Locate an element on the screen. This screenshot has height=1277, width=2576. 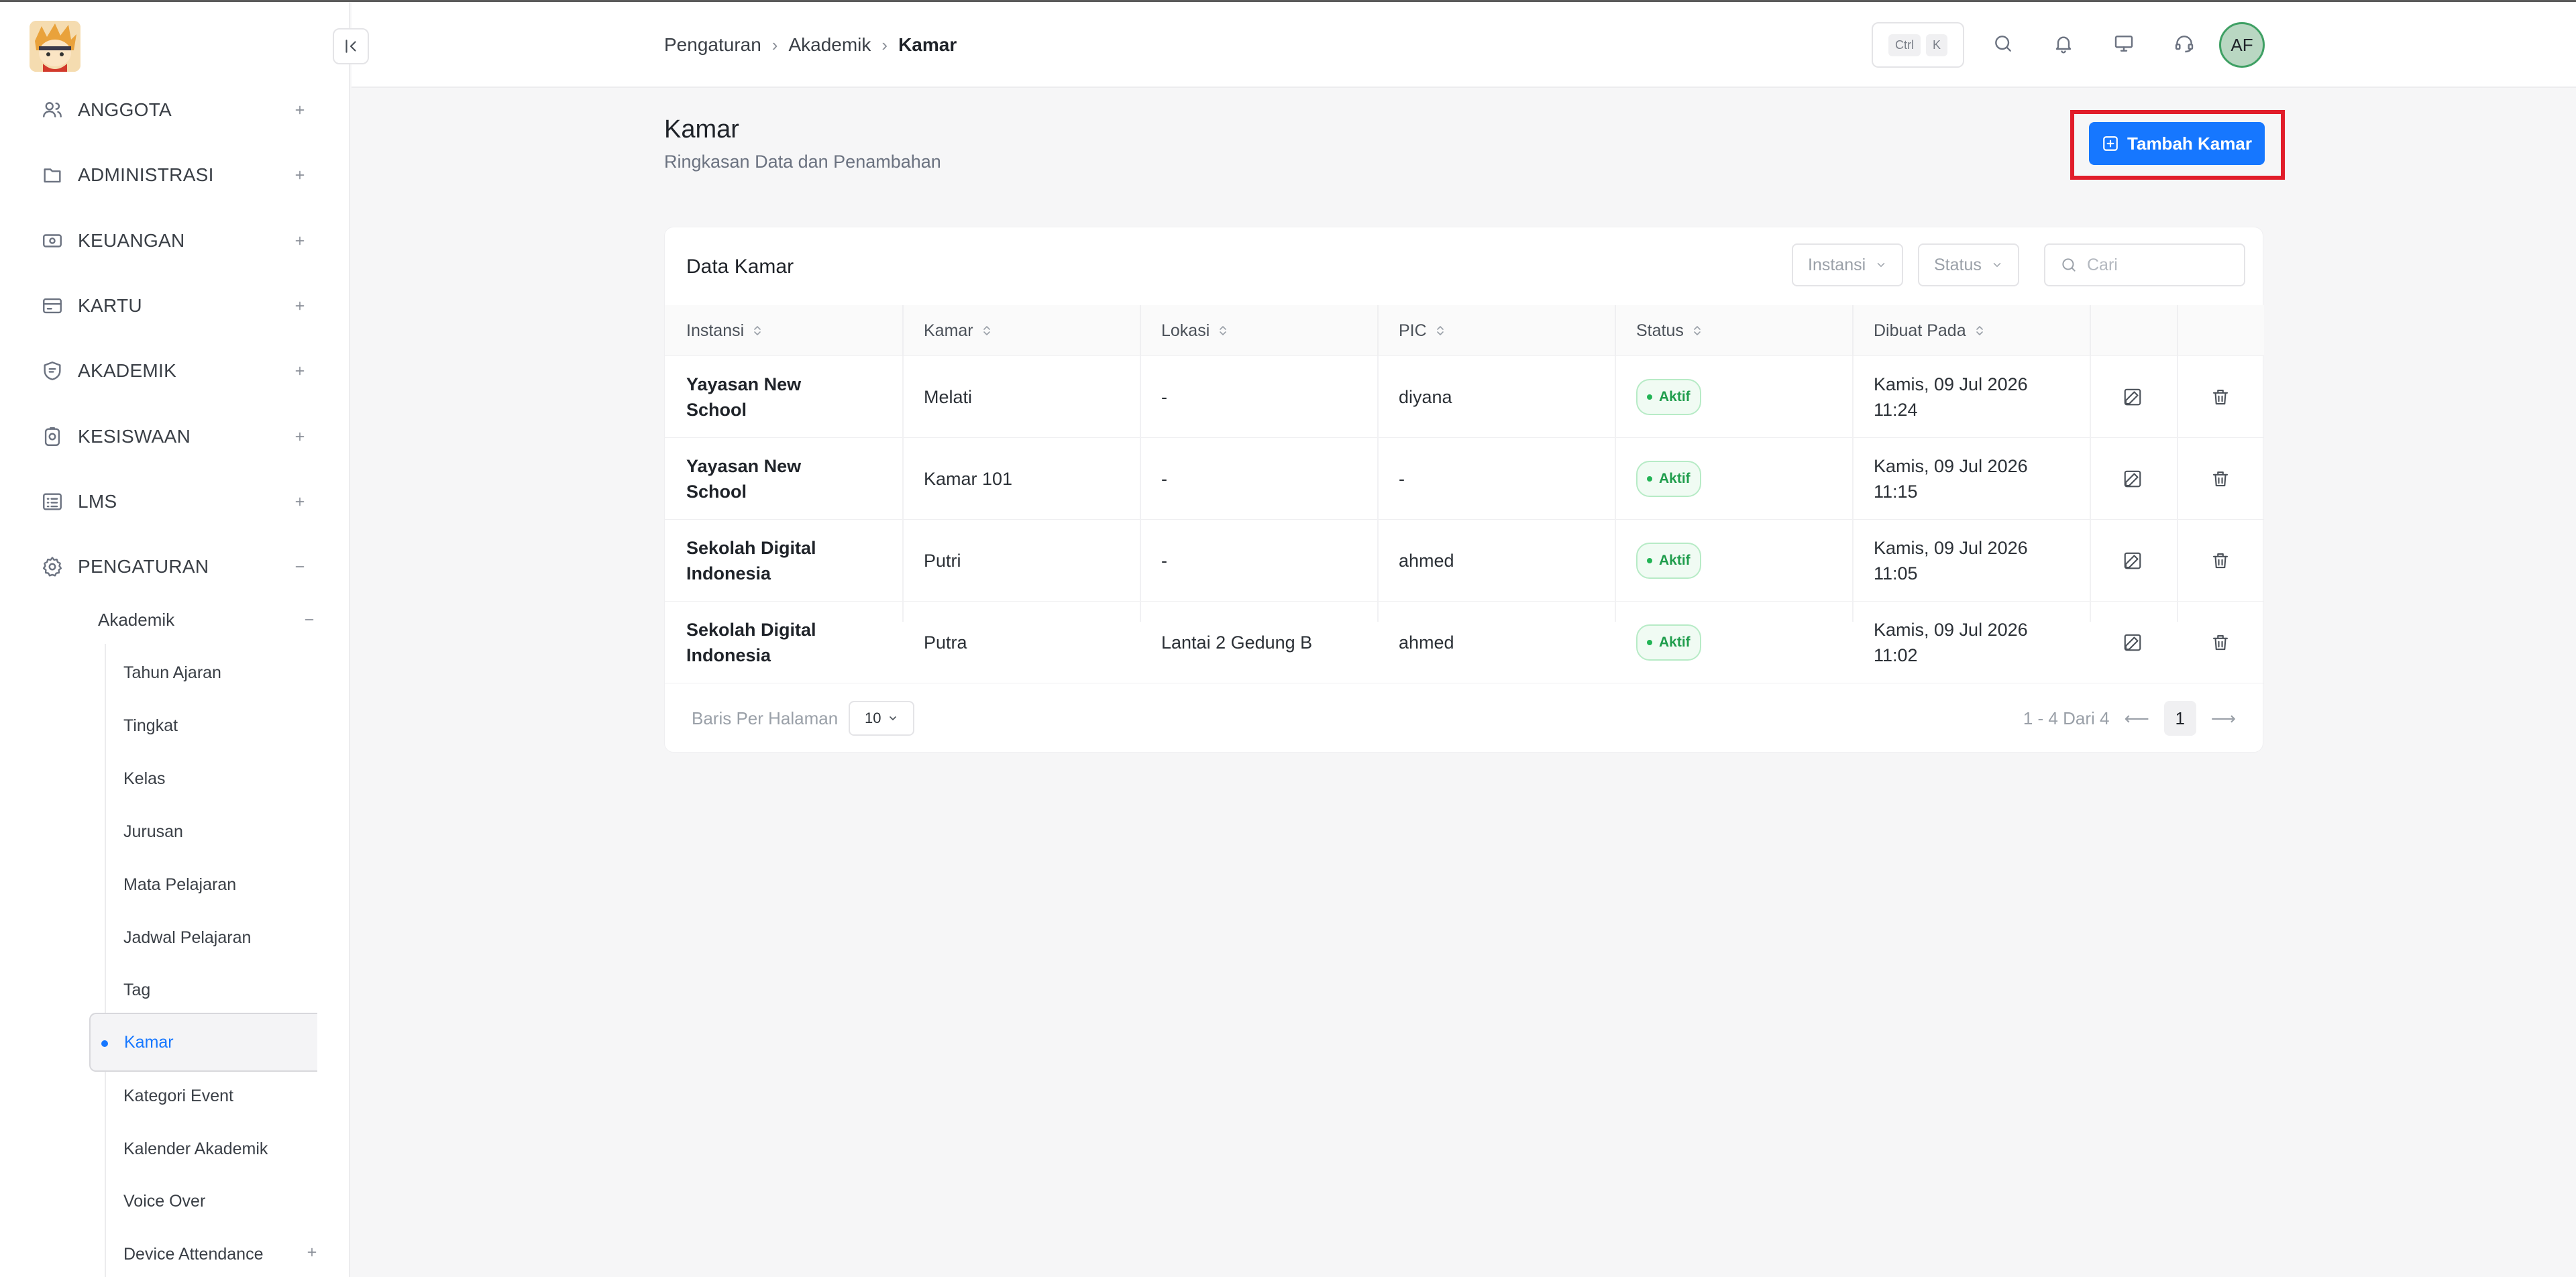
sidebar-leaf-kelas: Kelas is located at coordinates (144, 779).